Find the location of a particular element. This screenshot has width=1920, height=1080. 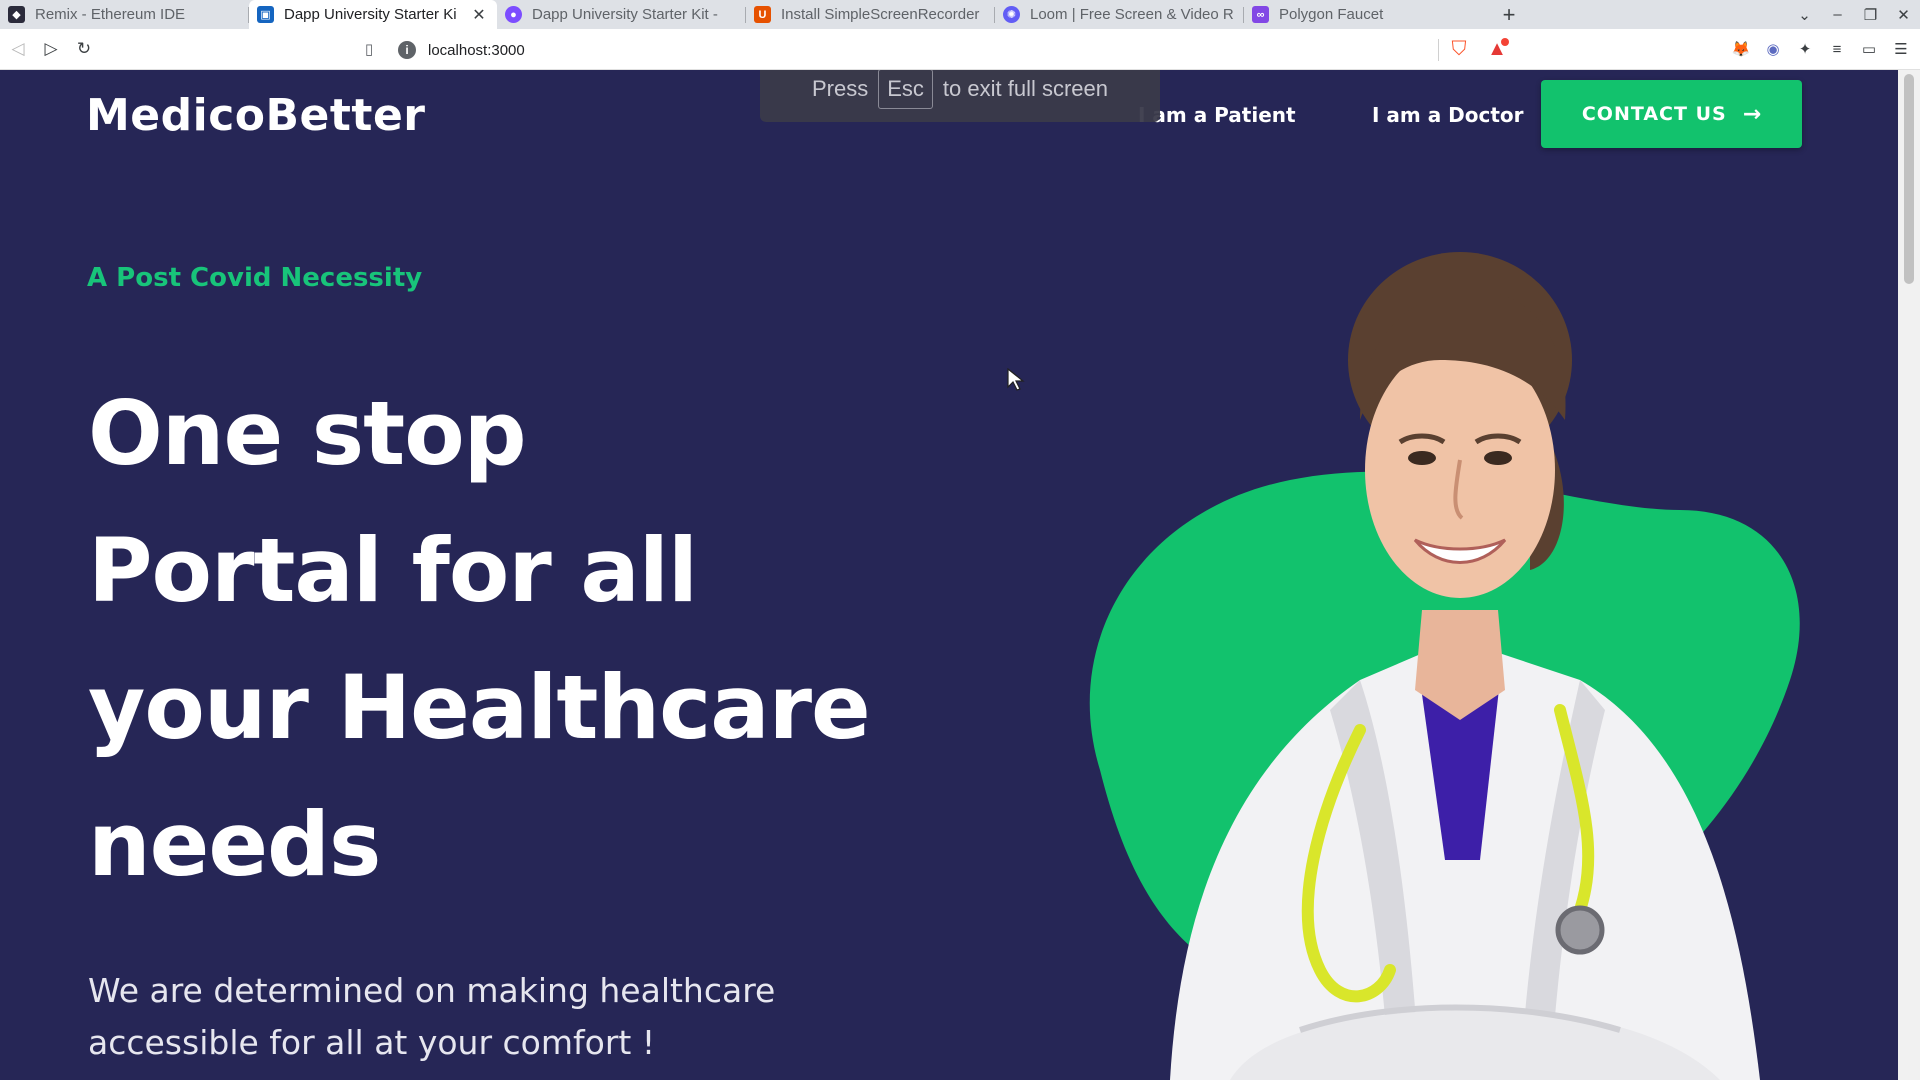

mouse-cursor-icon is located at coordinates (1016, 379).